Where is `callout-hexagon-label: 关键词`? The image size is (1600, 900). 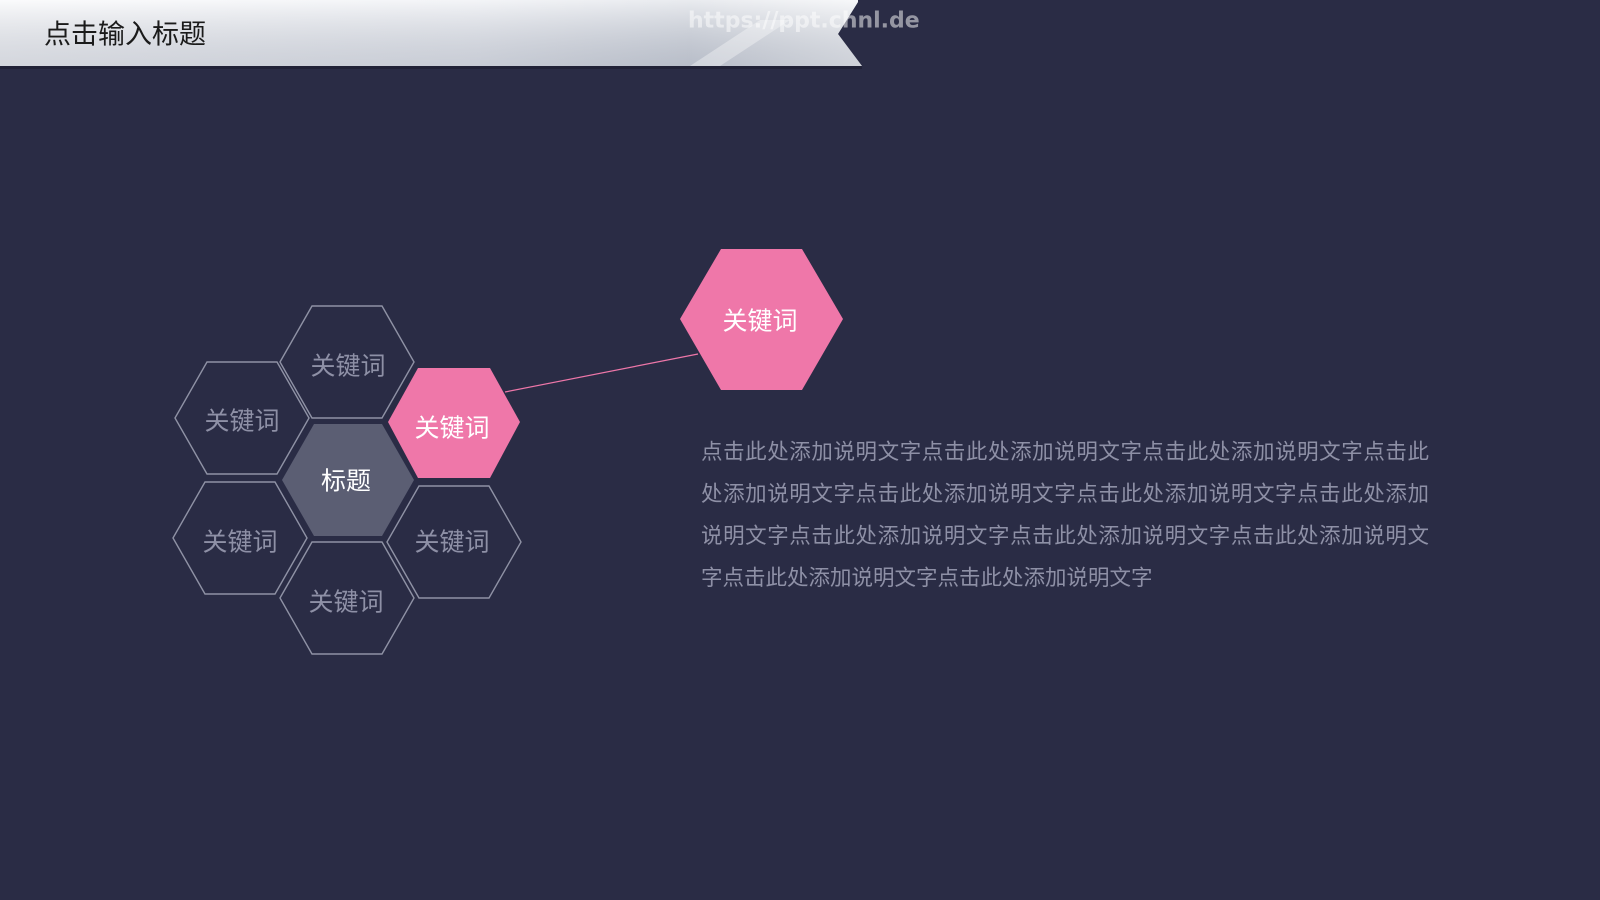
callout-hexagon-label: 关键词 is located at coordinates (759, 321).